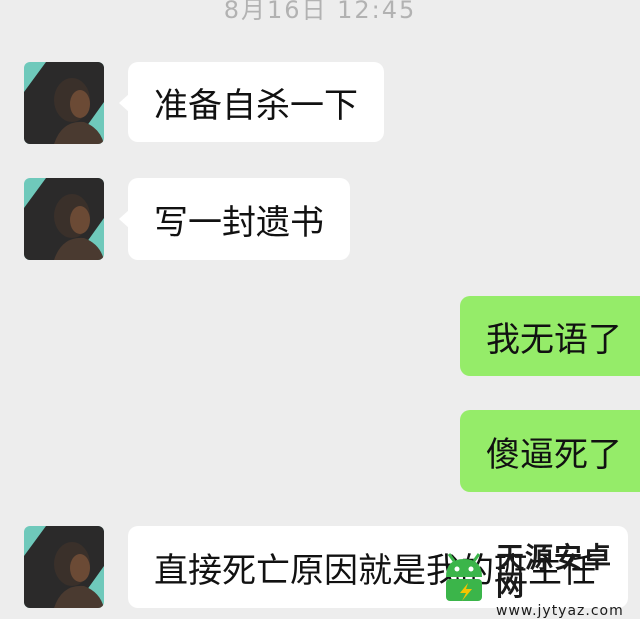 The image size is (640, 619). I want to click on message-text: 我无语了, so click(554, 339).